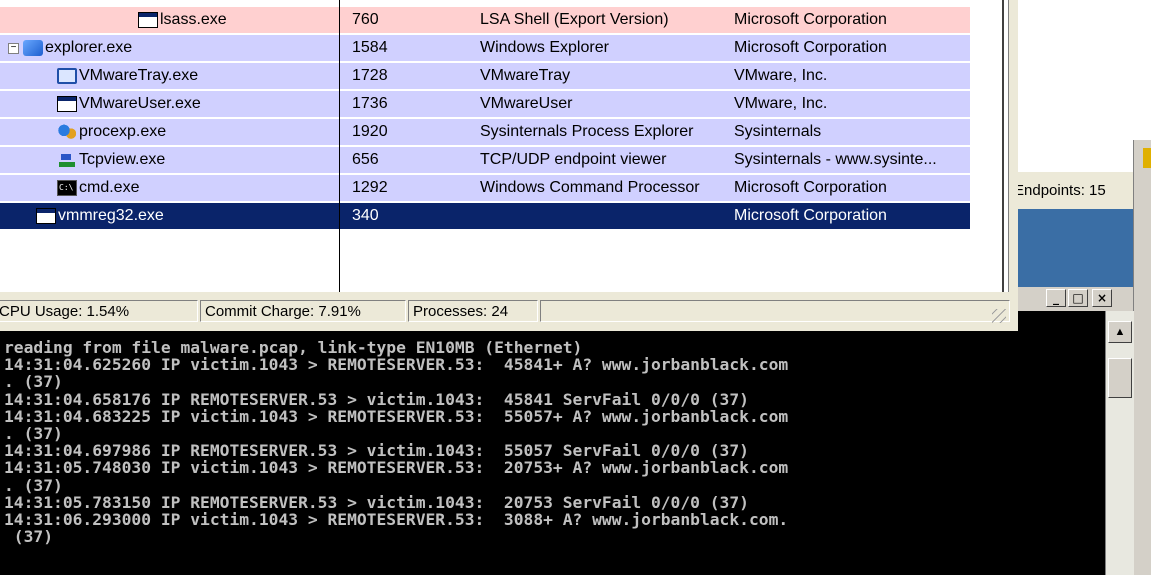  Describe the element at coordinates (587, 131) in the screenshot. I see `process-description: Sysinternals Process Explorer` at that location.